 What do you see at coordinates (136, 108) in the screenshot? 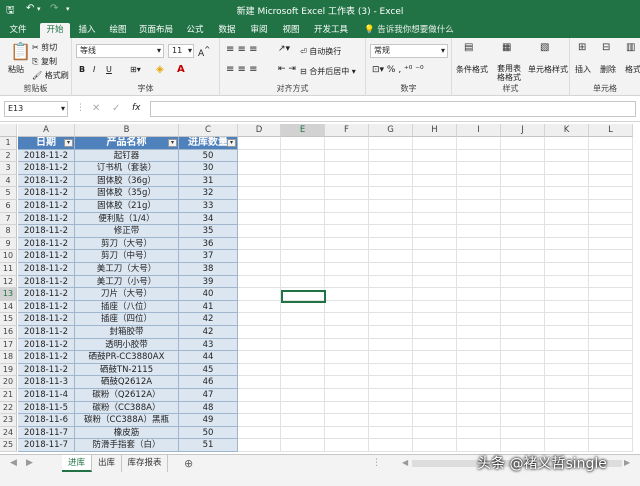
I see `insert-function-icon: fx` at bounding box center [136, 108].